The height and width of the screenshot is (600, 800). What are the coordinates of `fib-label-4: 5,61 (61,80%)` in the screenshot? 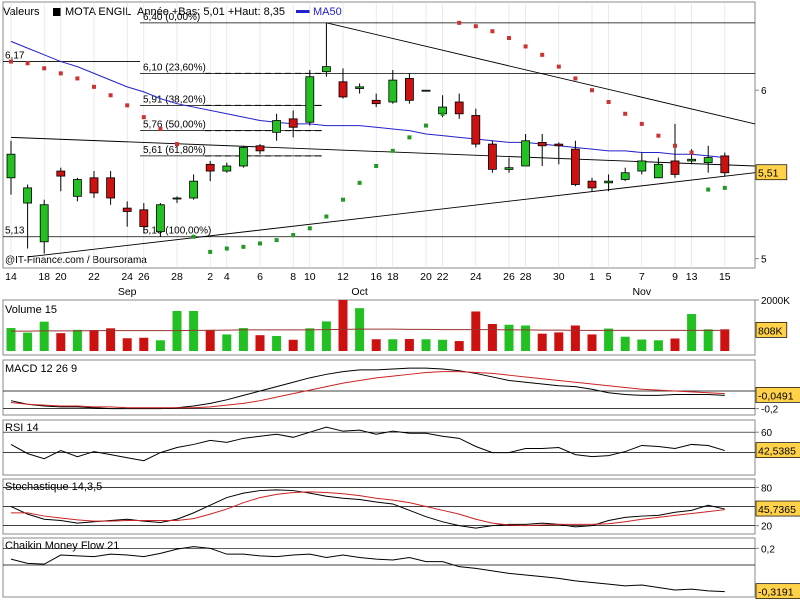 It's located at (174, 150).